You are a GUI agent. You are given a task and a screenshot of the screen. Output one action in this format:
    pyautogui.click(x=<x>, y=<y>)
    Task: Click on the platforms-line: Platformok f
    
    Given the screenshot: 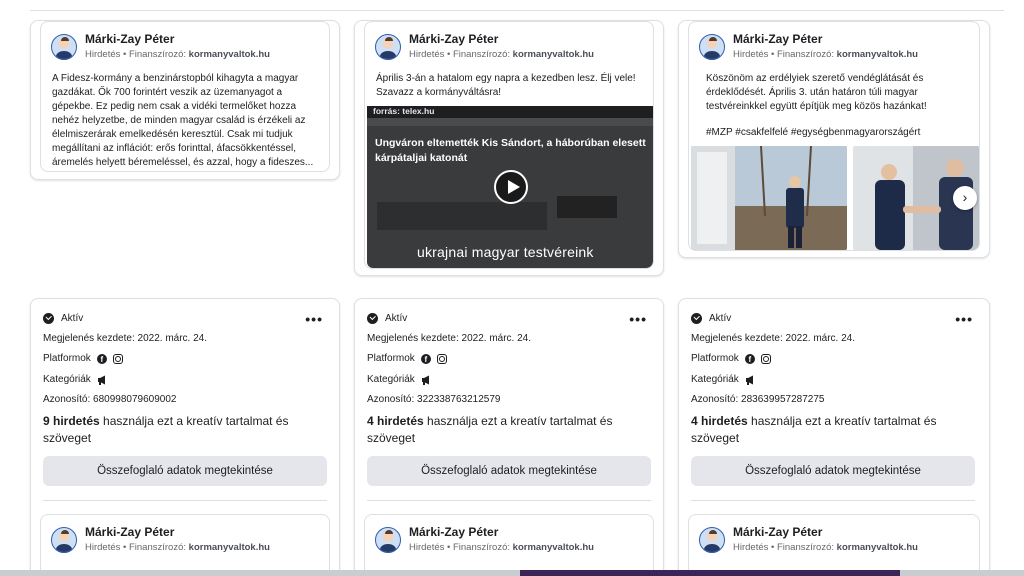 What is the action you would take?
    pyautogui.click(x=83, y=358)
    